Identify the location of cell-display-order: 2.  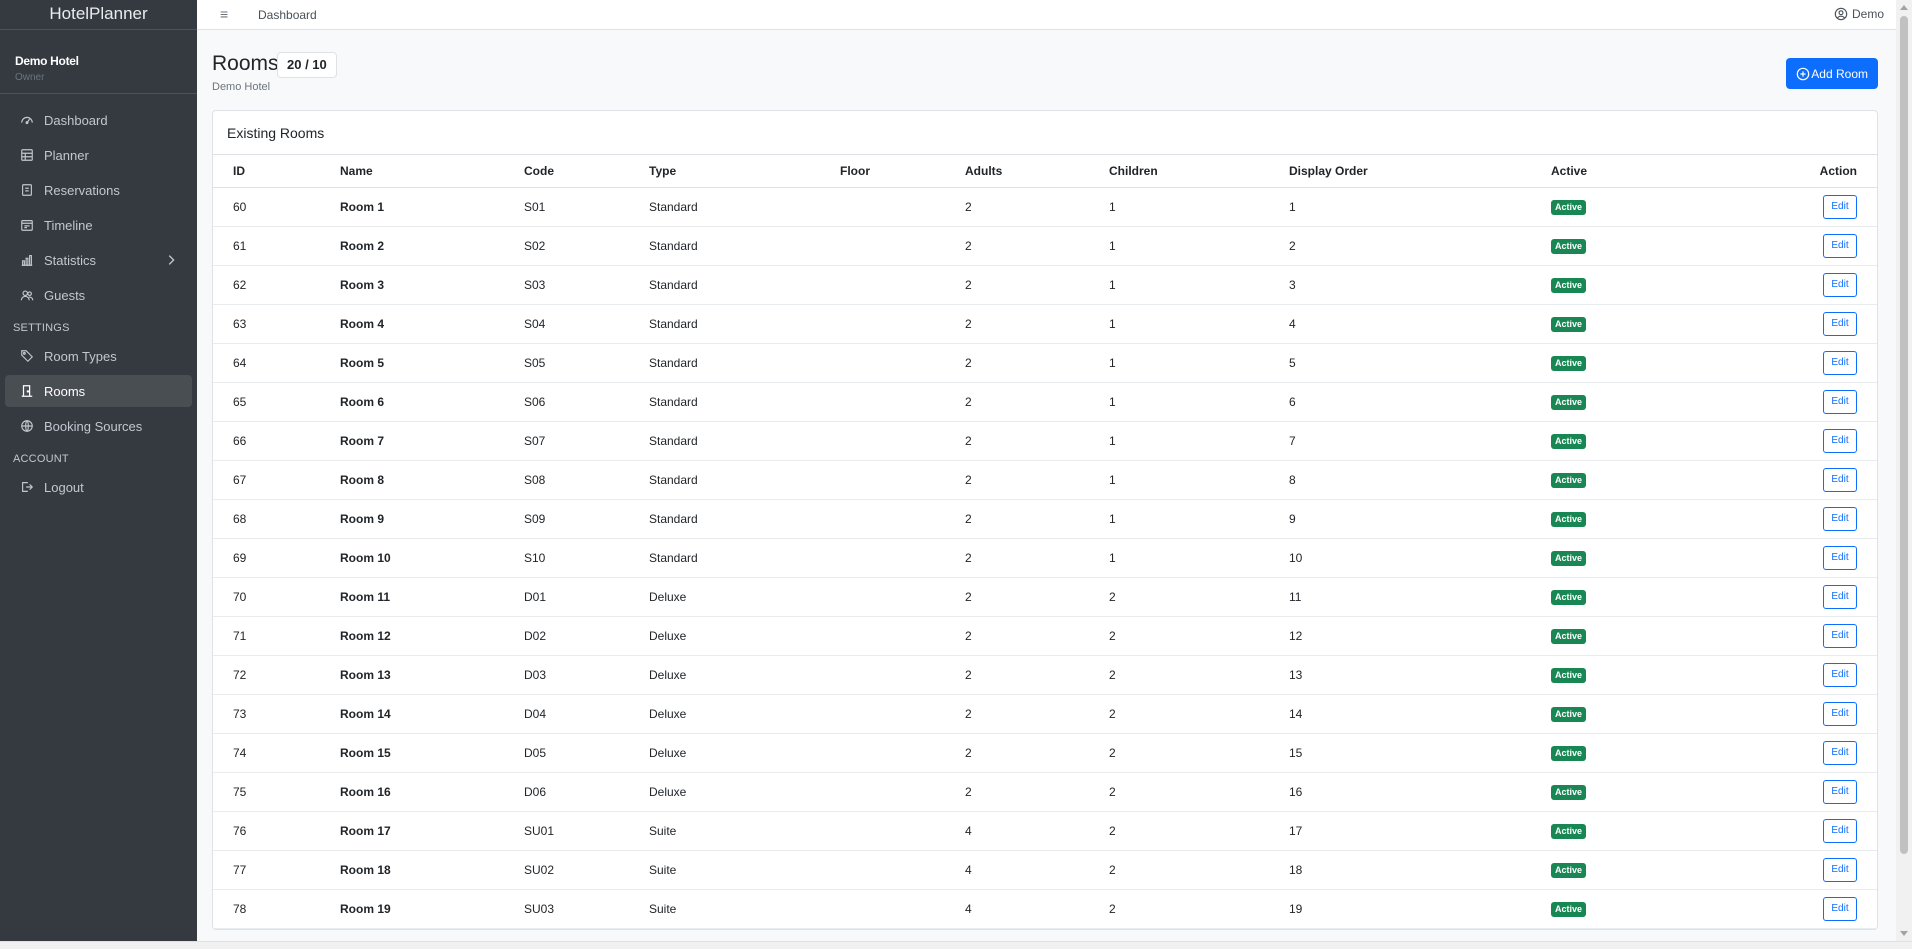
(1415, 246).